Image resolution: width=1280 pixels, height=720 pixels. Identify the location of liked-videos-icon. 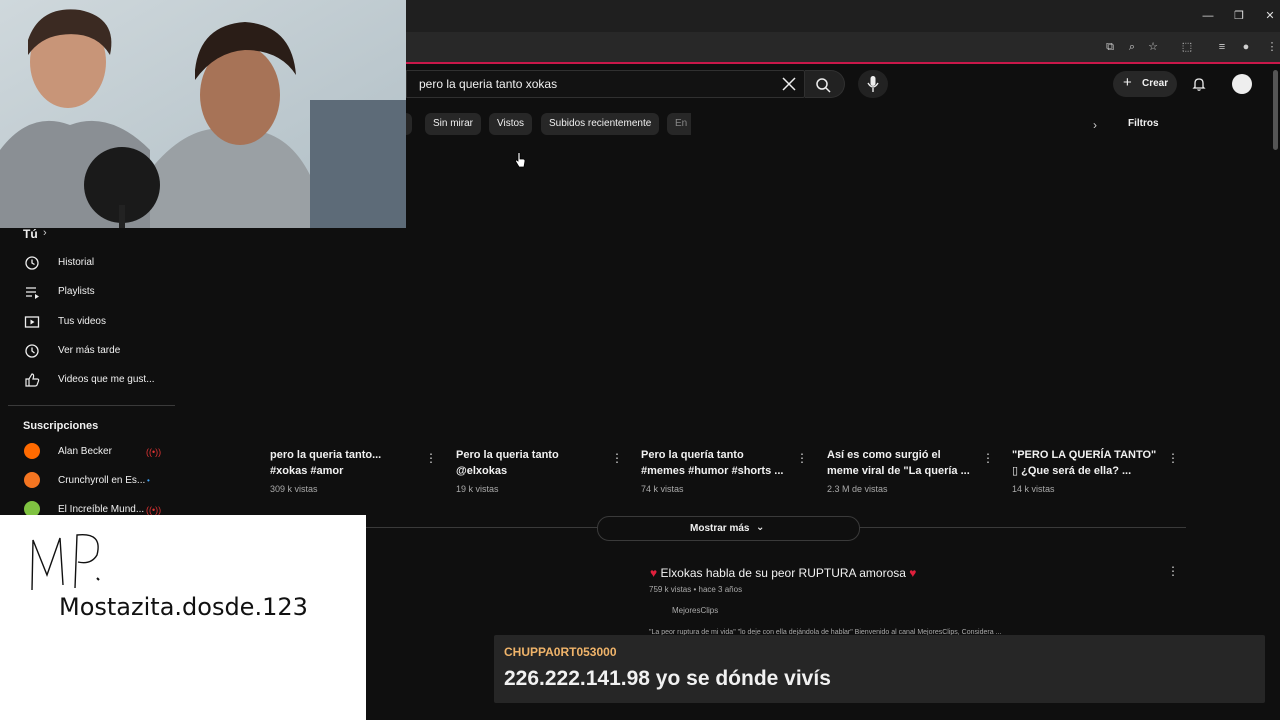
(32, 380).